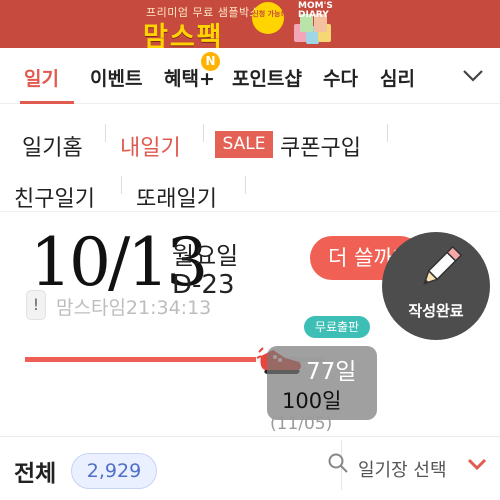  I want to click on search-icon, so click(338, 463).